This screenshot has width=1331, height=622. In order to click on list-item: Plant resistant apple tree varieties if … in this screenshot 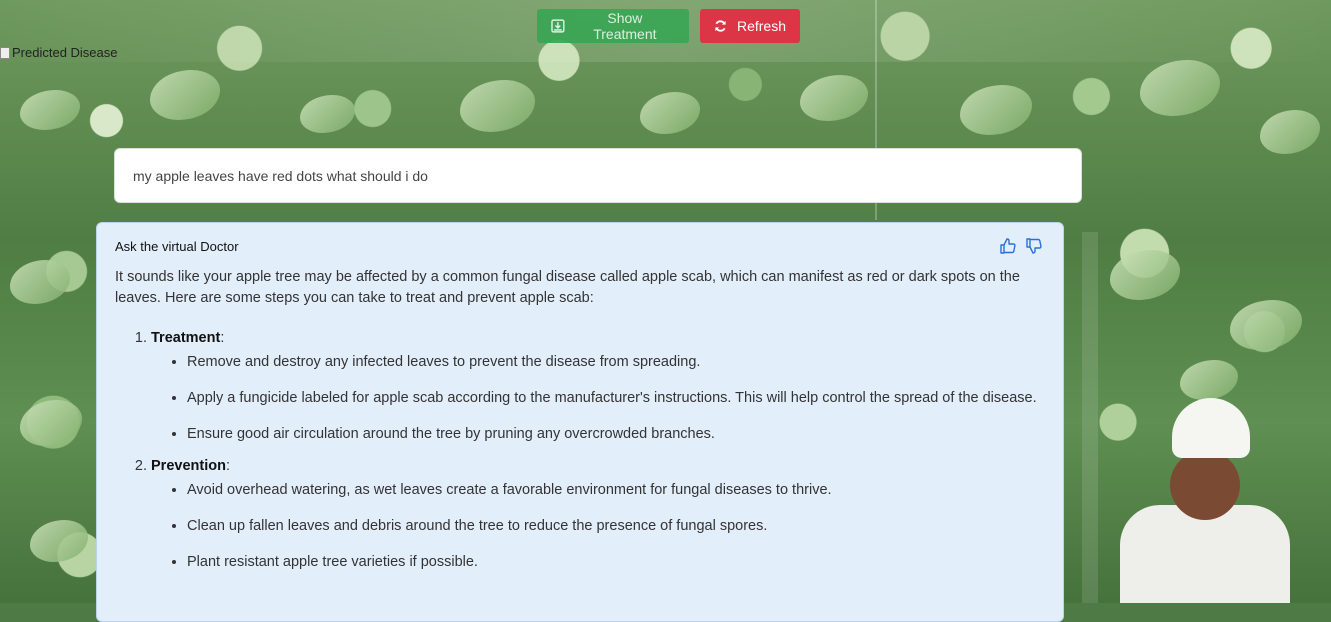, I will do `click(616, 562)`.